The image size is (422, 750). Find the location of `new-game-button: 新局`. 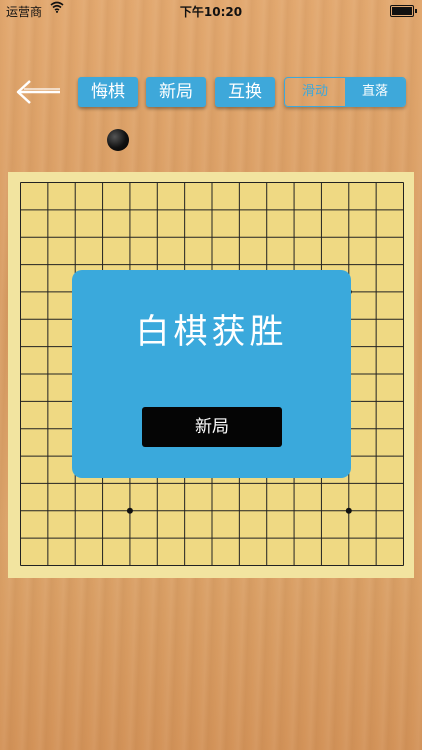

new-game-button: 新局 is located at coordinates (176, 92).